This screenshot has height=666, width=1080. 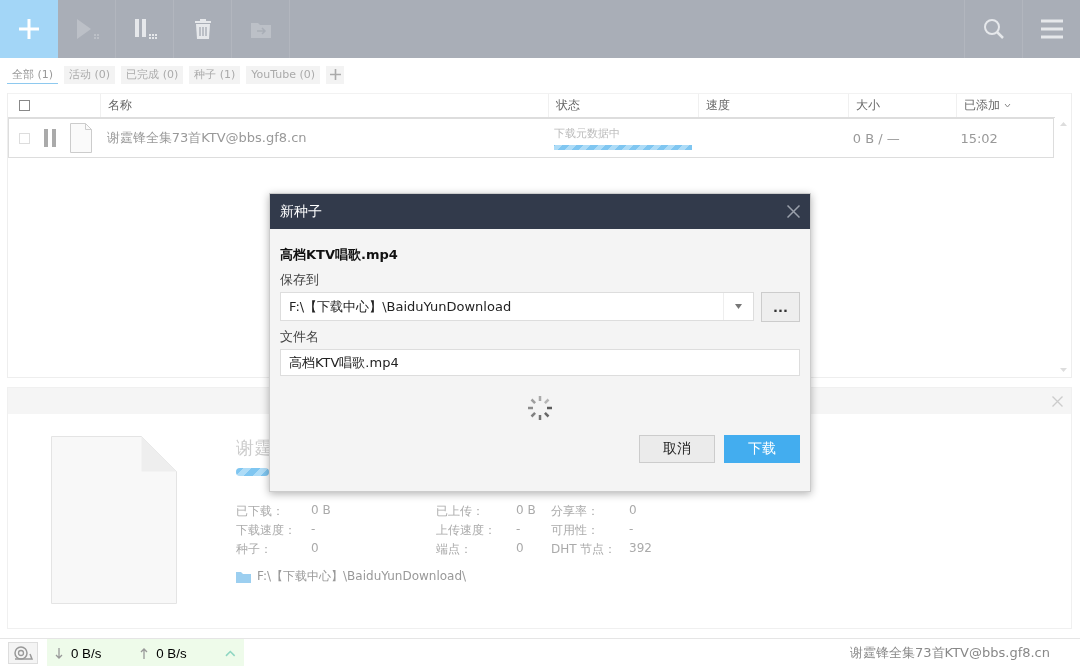 I want to click on upload-arrow-icon, so click(x=144, y=653).